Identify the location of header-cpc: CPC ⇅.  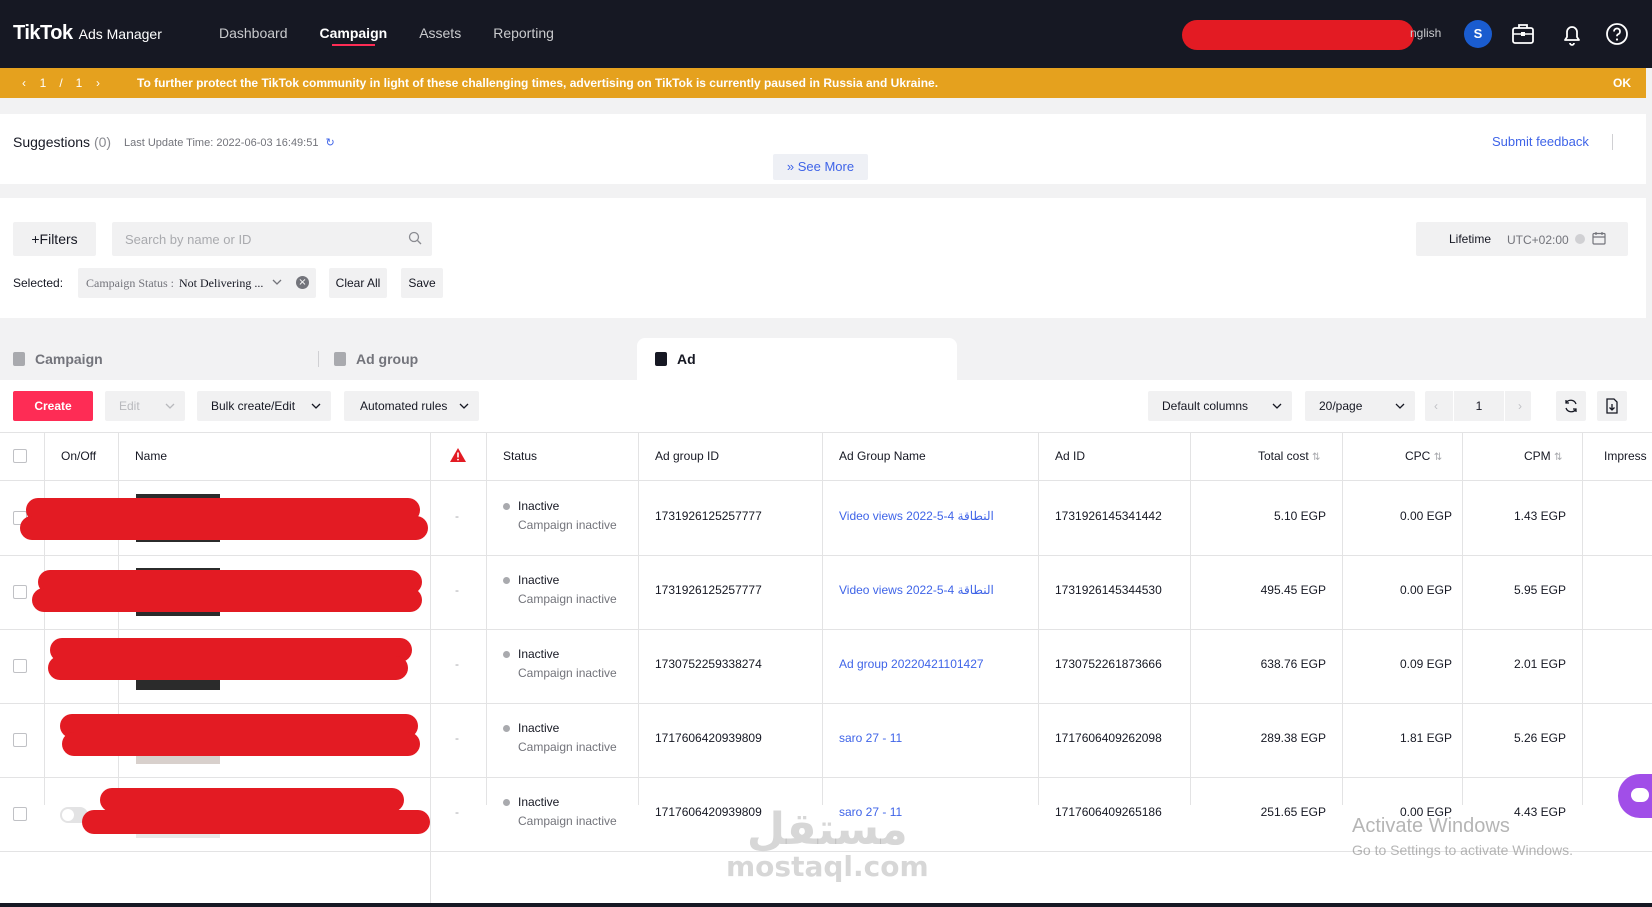
(1423, 456).